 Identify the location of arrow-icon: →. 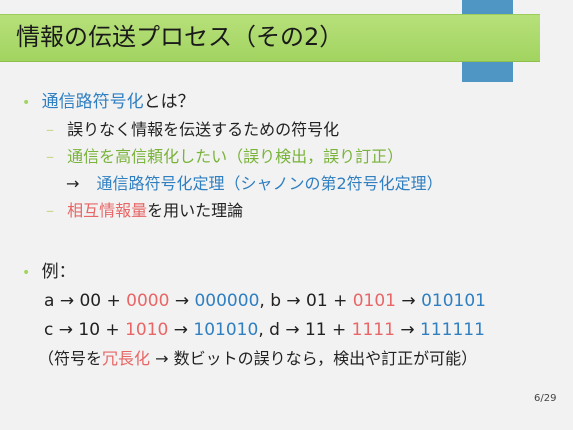
(73, 183).